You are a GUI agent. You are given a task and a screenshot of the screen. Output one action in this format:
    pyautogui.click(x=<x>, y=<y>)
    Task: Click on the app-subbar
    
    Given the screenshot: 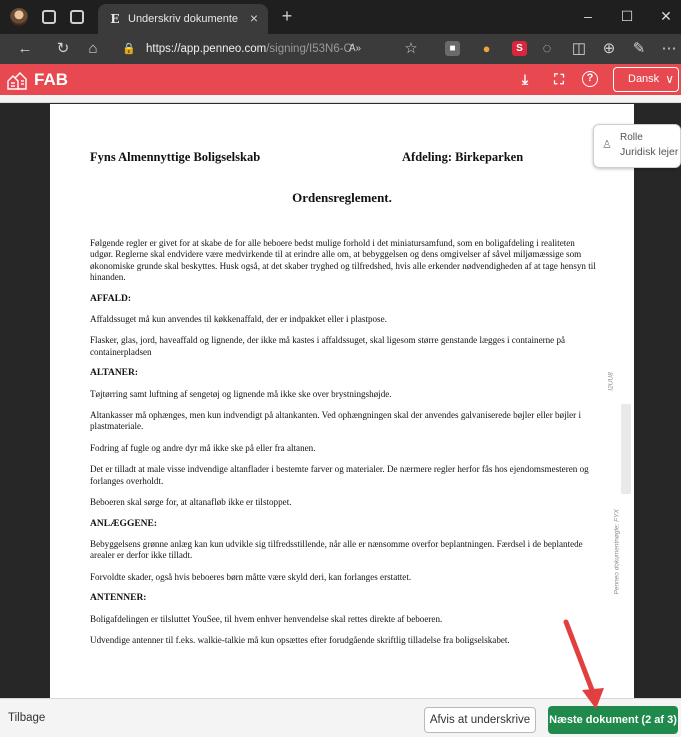 What is the action you would take?
    pyautogui.click(x=340, y=99)
    